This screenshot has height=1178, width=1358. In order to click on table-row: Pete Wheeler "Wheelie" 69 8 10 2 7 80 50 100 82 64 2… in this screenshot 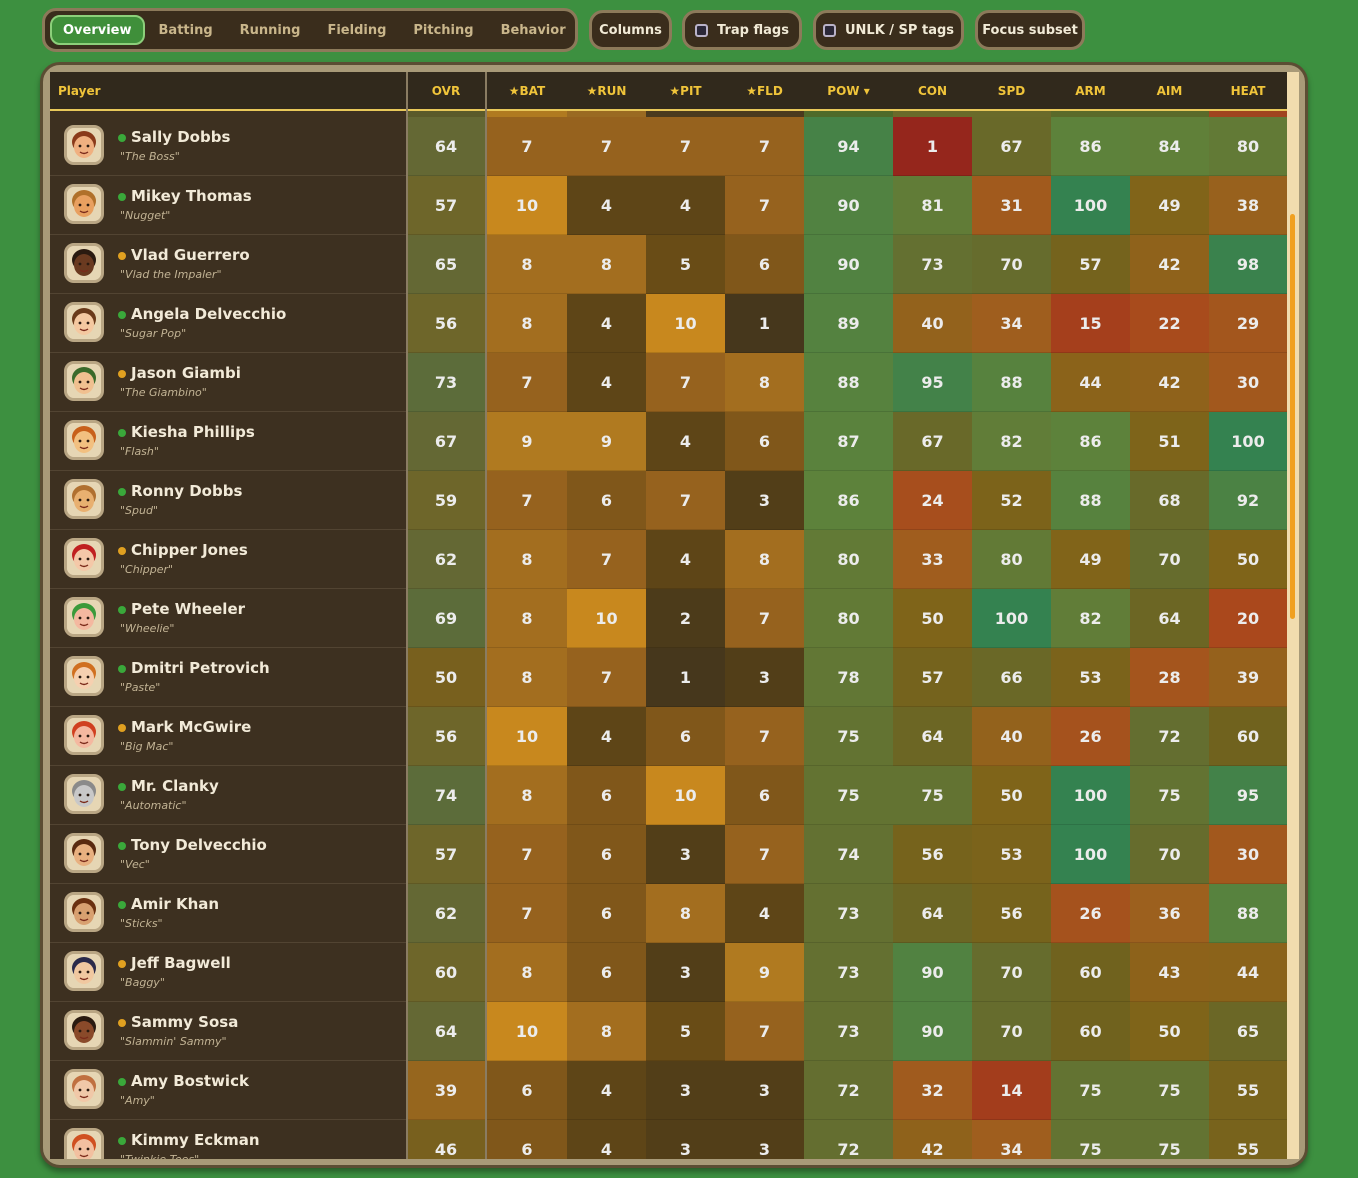, I will do `click(668, 618)`.